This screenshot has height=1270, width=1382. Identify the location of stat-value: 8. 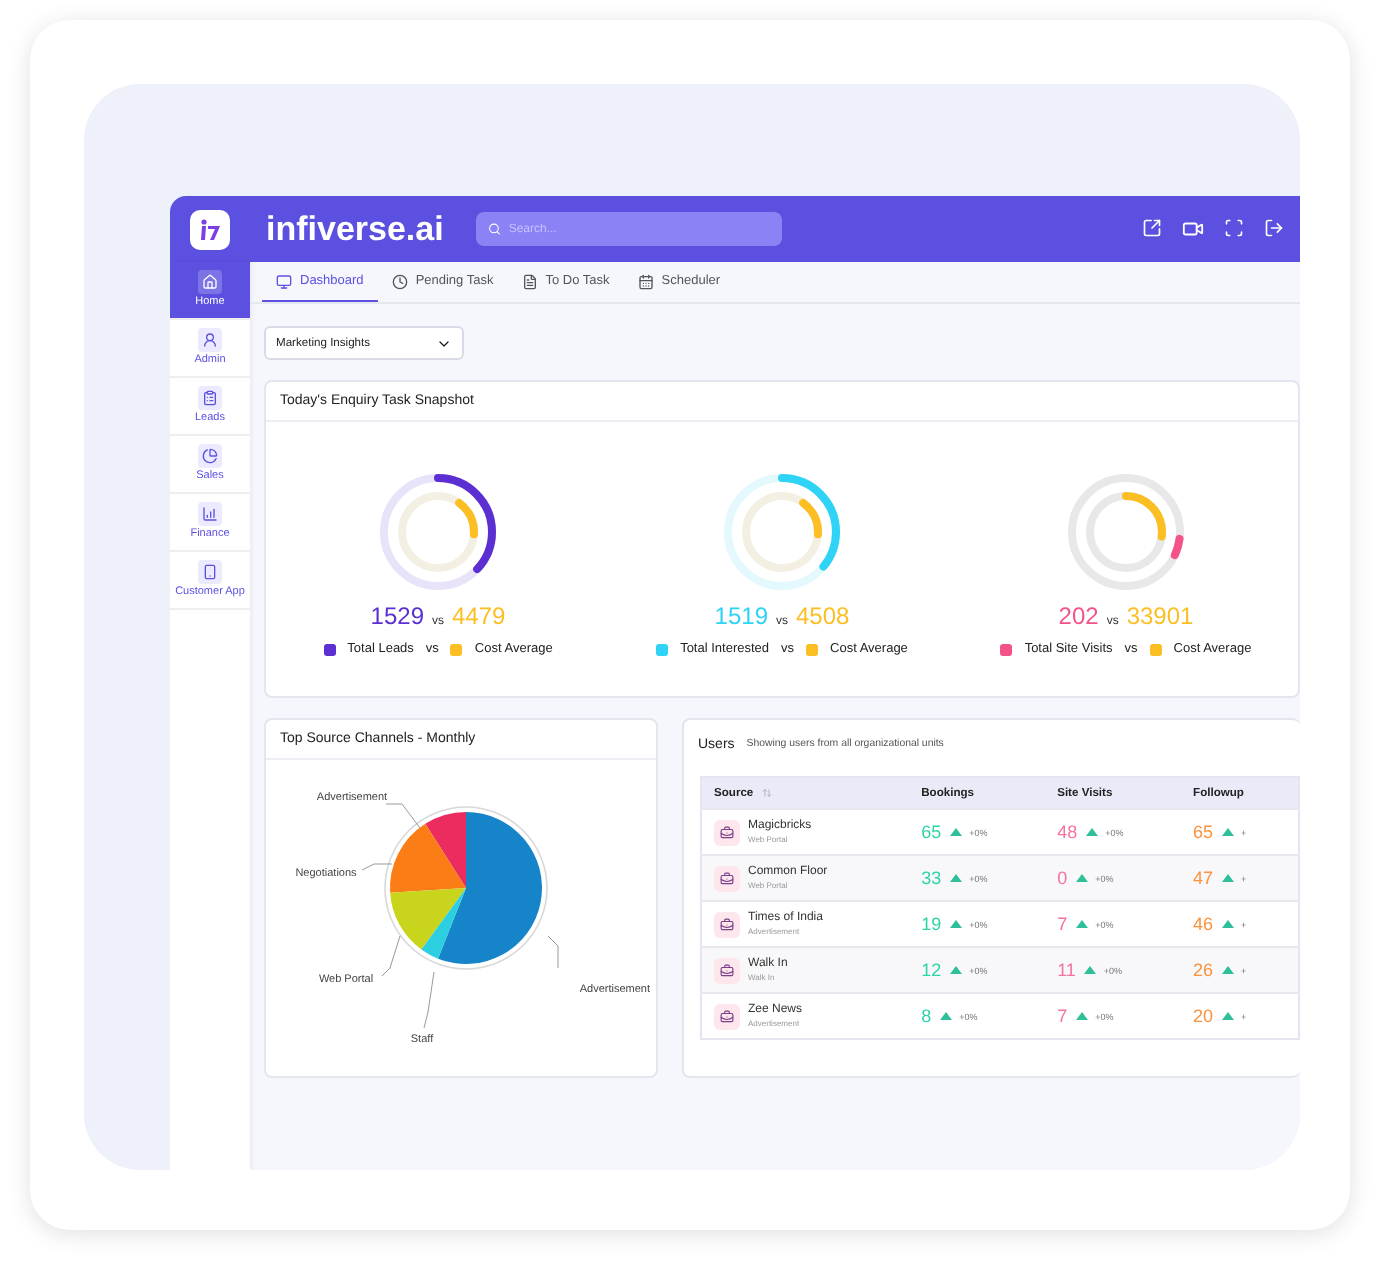
(926, 1016).